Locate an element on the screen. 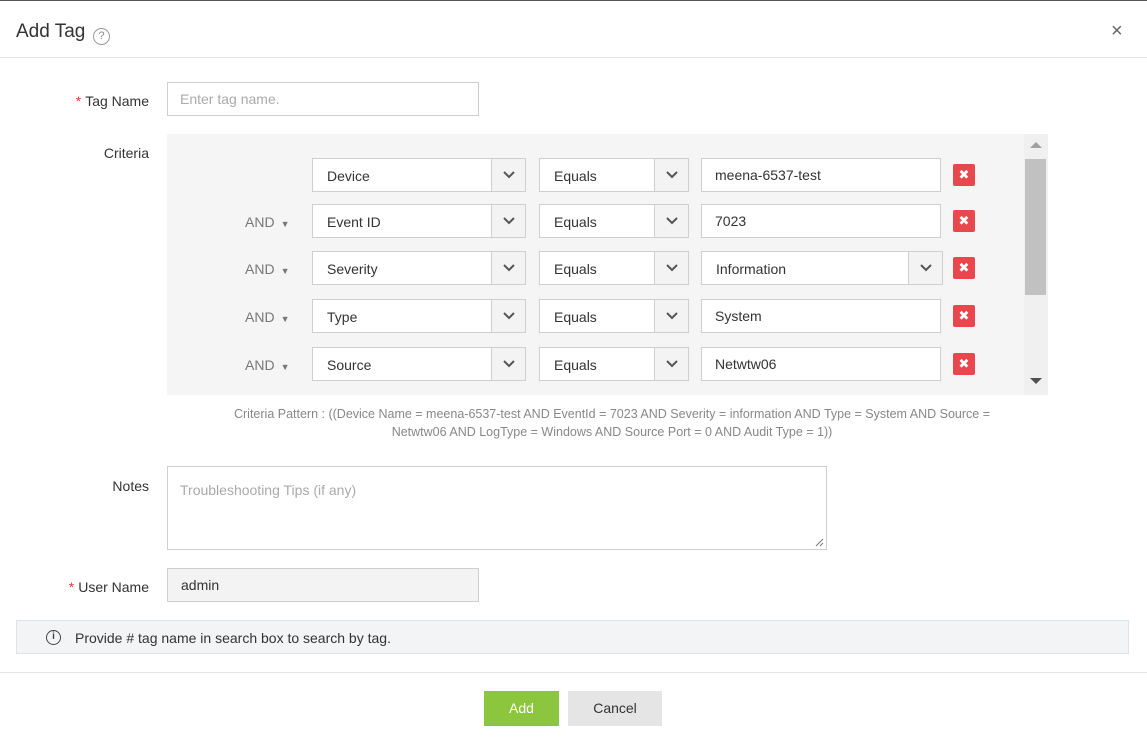 This screenshot has height=738, width=1147. add-button: Add is located at coordinates (521, 708).